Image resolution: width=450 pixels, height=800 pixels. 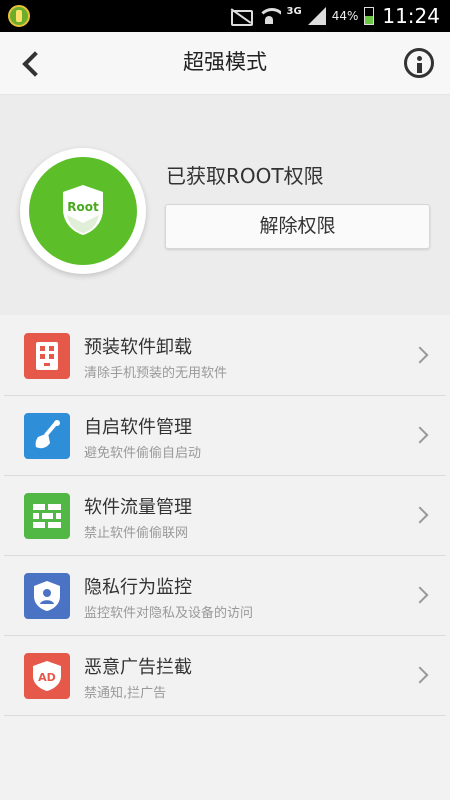 What do you see at coordinates (156, 373) in the screenshot?
I see `list-item-subtitle: 清除手机预装的无用软件` at bounding box center [156, 373].